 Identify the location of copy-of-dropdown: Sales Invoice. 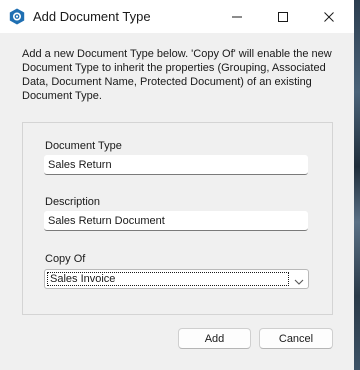
(176, 279).